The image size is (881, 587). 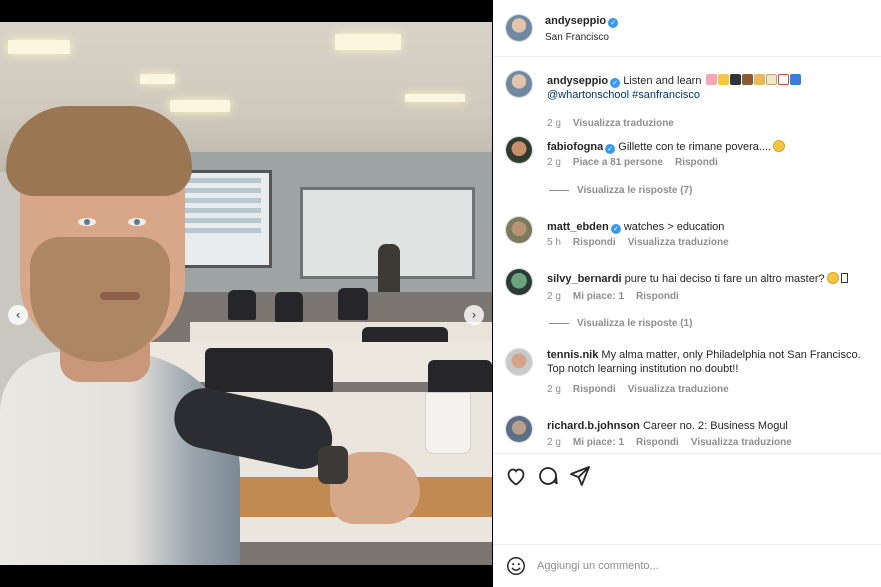 What do you see at coordinates (554, 242) in the screenshot?
I see `comment-time: 5 h` at bounding box center [554, 242].